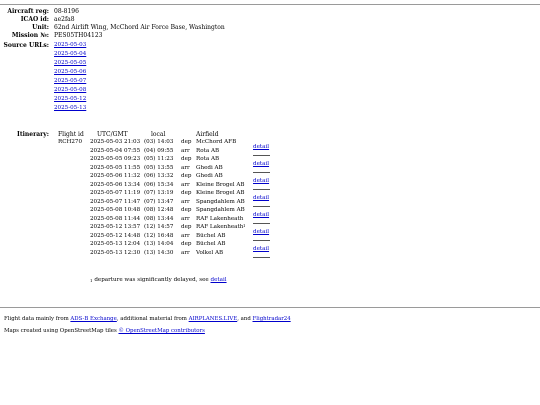  I want to click on local-time-cell: (06) 13:32, so click(159, 176).